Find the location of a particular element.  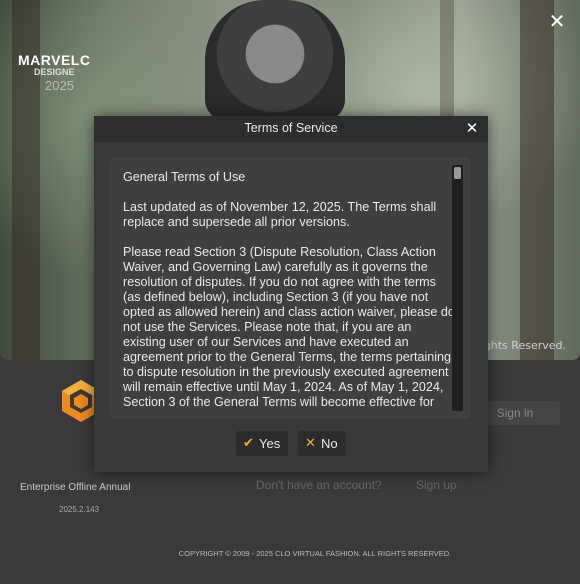

check-icon: ✔ is located at coordinates (248, 442).